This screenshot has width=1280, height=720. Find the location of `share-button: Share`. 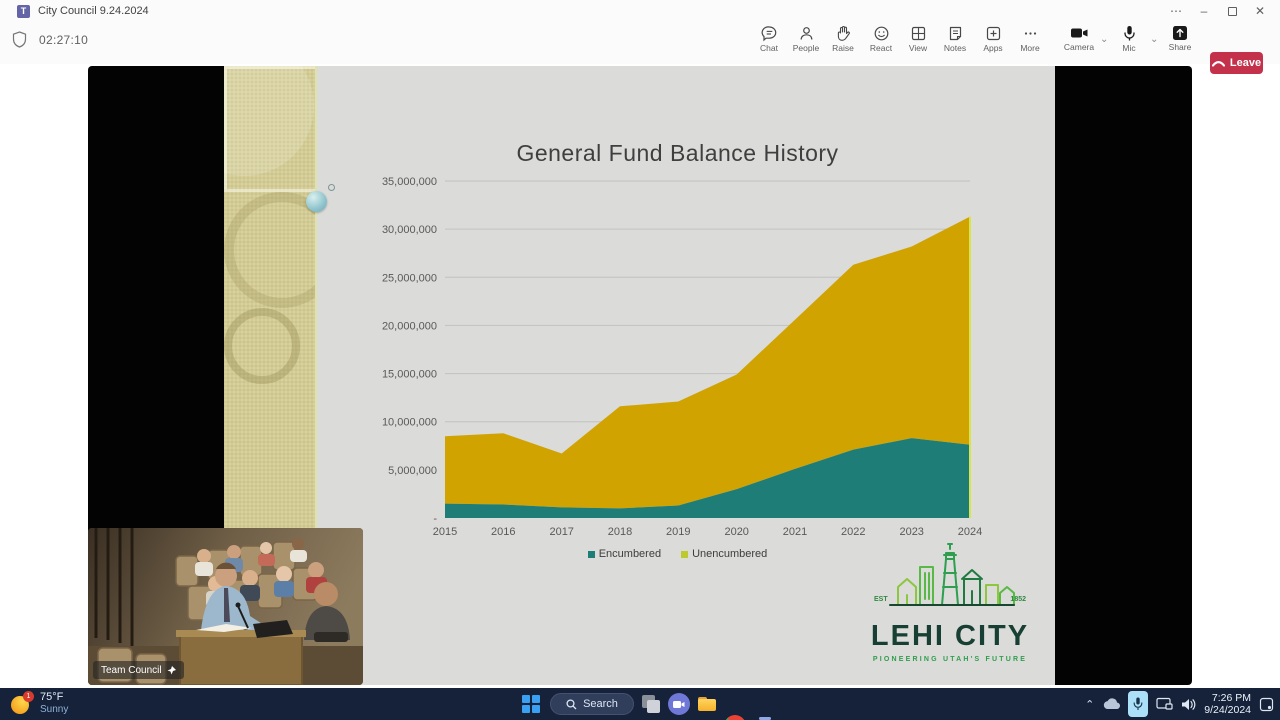

share-button: Share is located at coordinates (1180, 38).